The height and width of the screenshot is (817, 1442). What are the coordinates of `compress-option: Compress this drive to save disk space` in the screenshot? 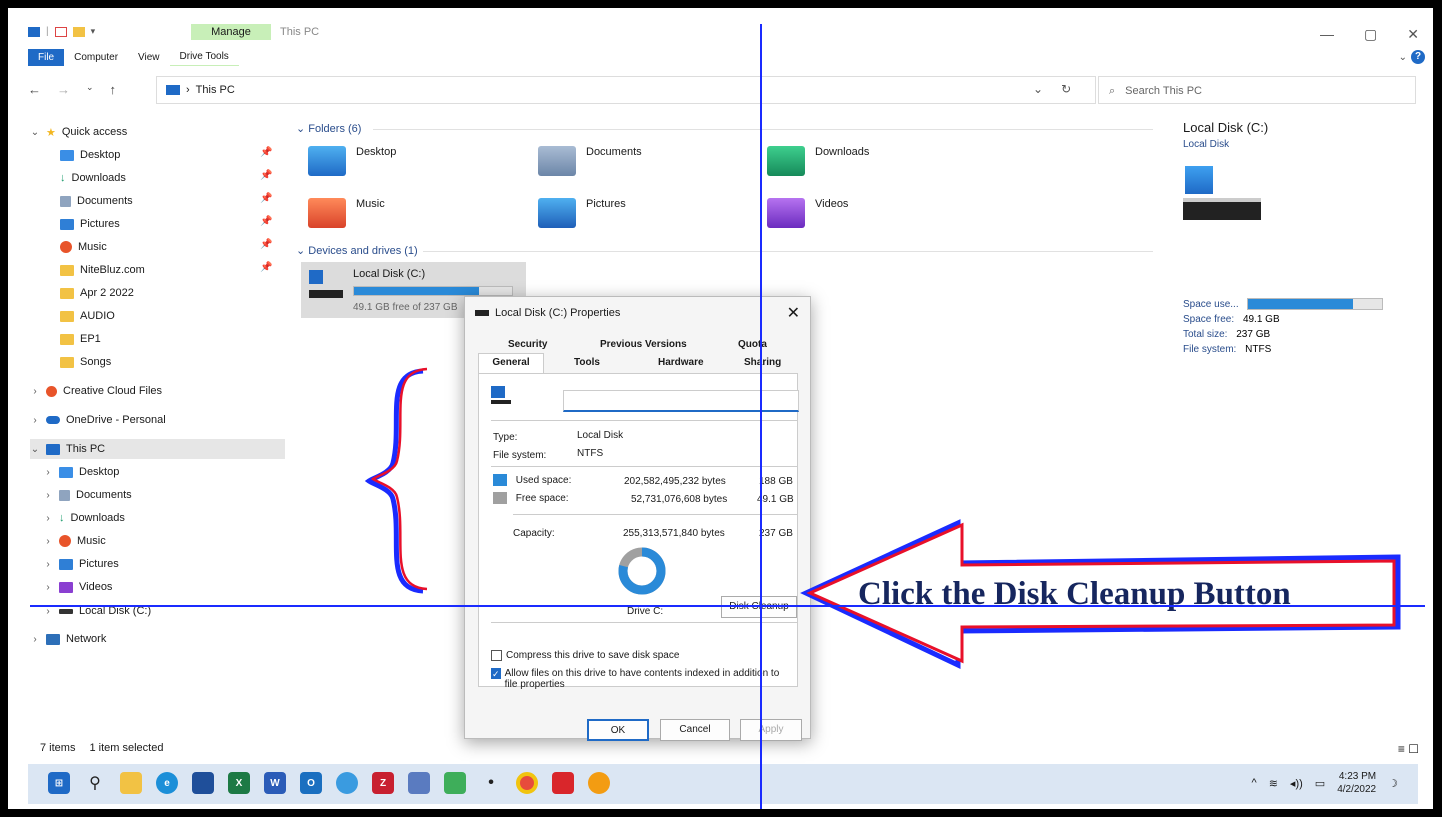 It's located at (585, 655).